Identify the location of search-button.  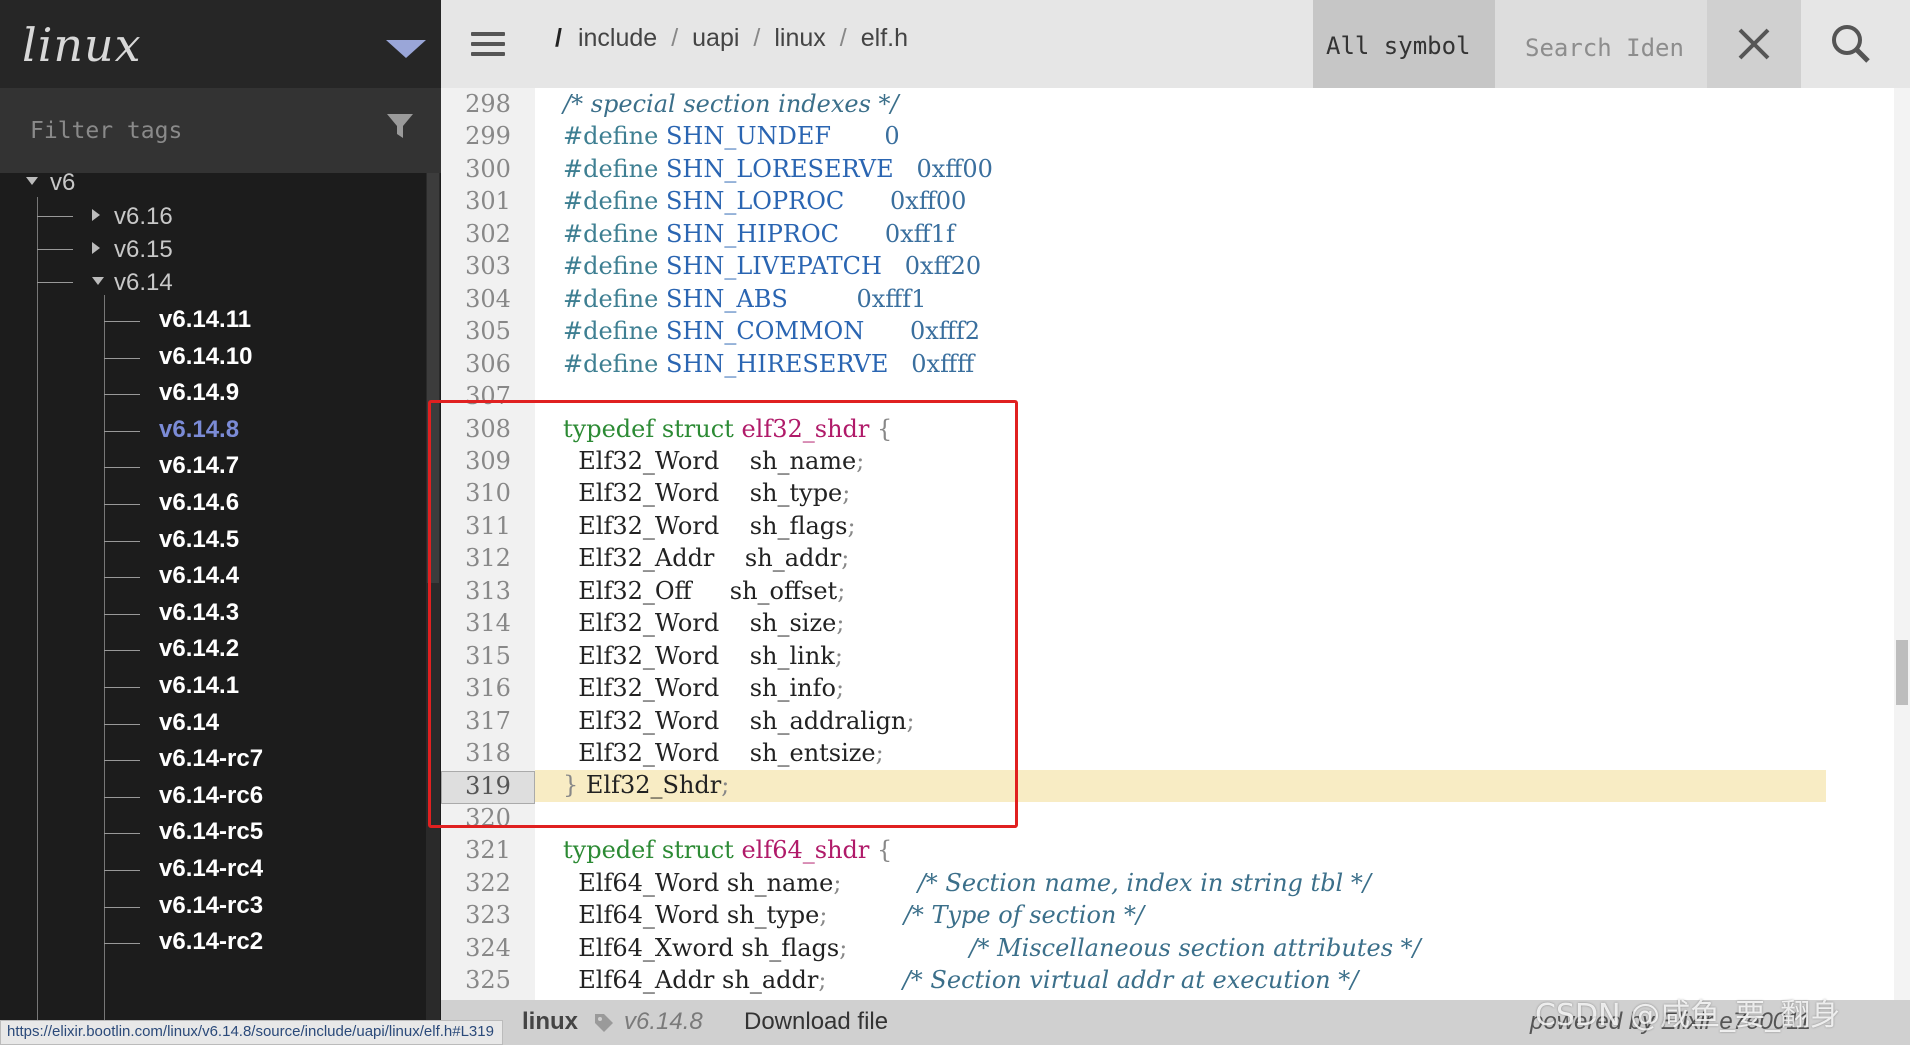
(1855, 44).